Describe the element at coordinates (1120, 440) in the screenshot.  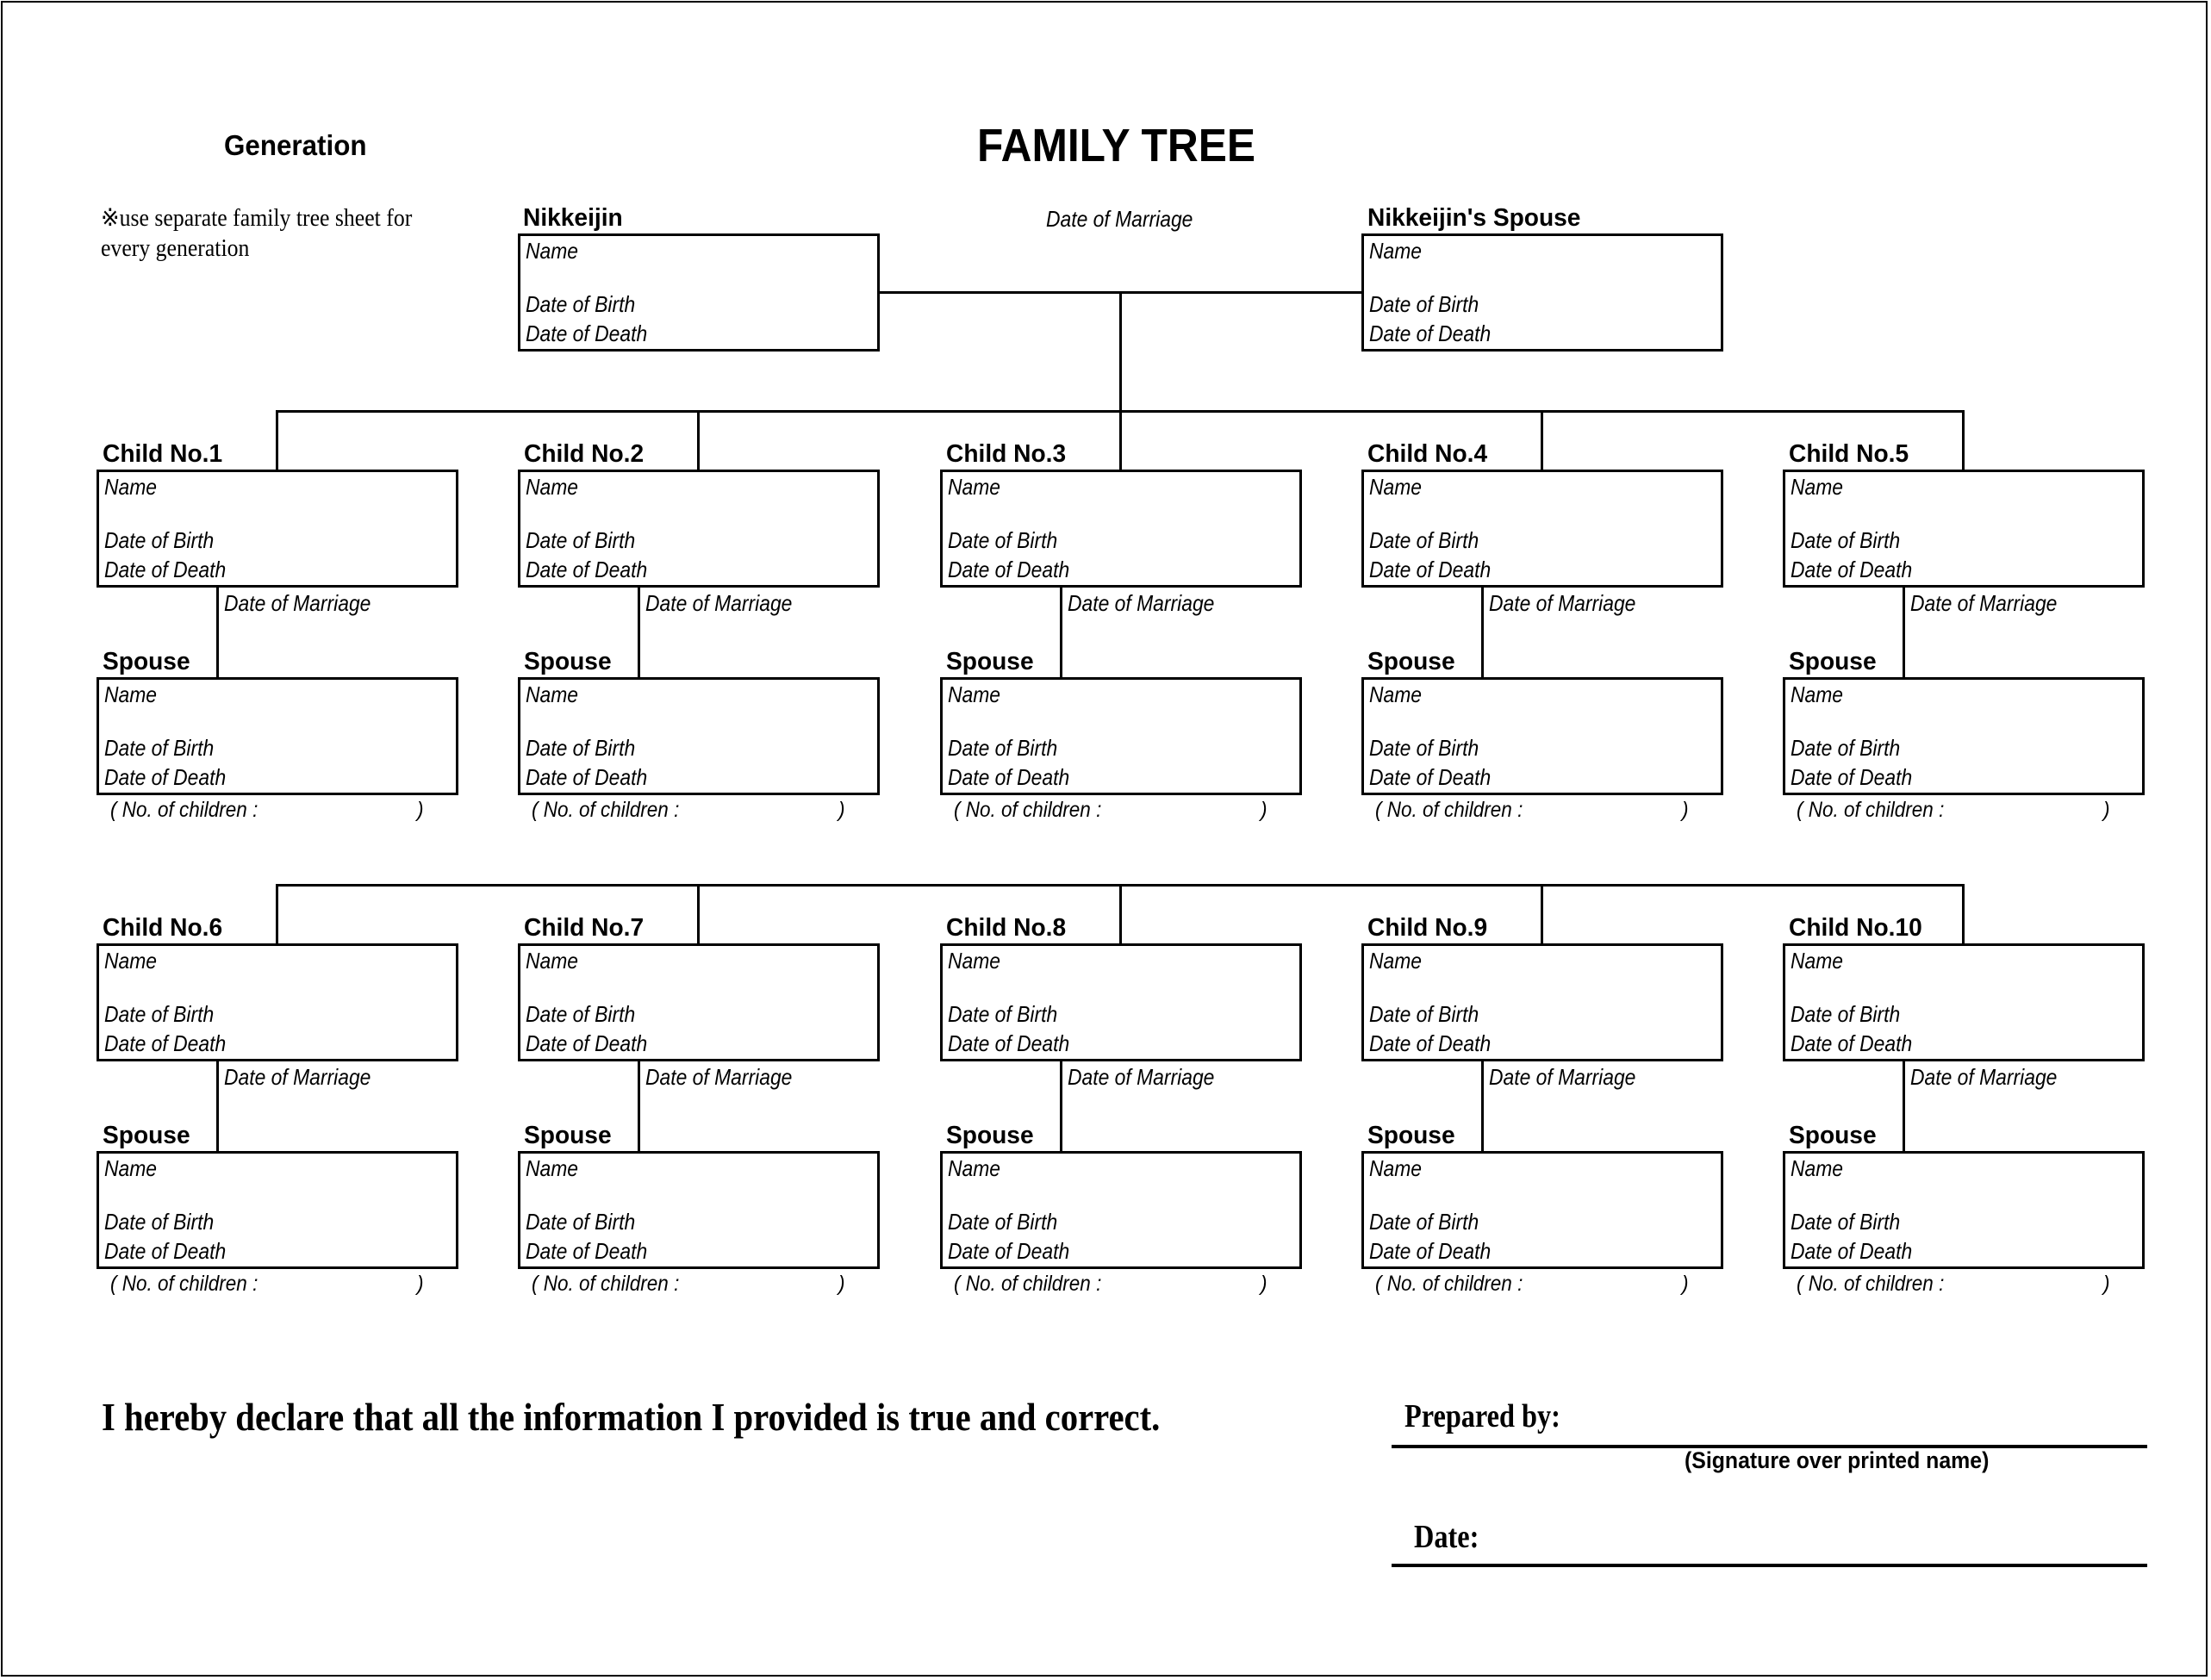
I see `child-3-branch-drop` at that location.